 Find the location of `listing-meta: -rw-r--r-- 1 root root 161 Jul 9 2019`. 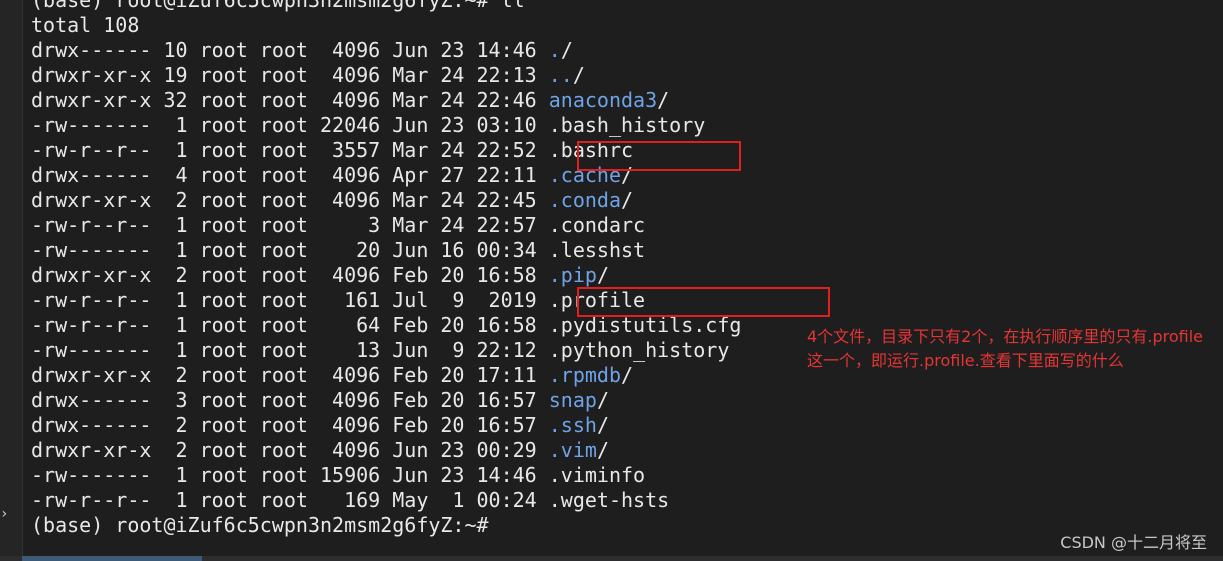

listing-meta: -rw-r--r-- 1 root root 161 Jul 9 2019 is located at coordinates (290, 300).